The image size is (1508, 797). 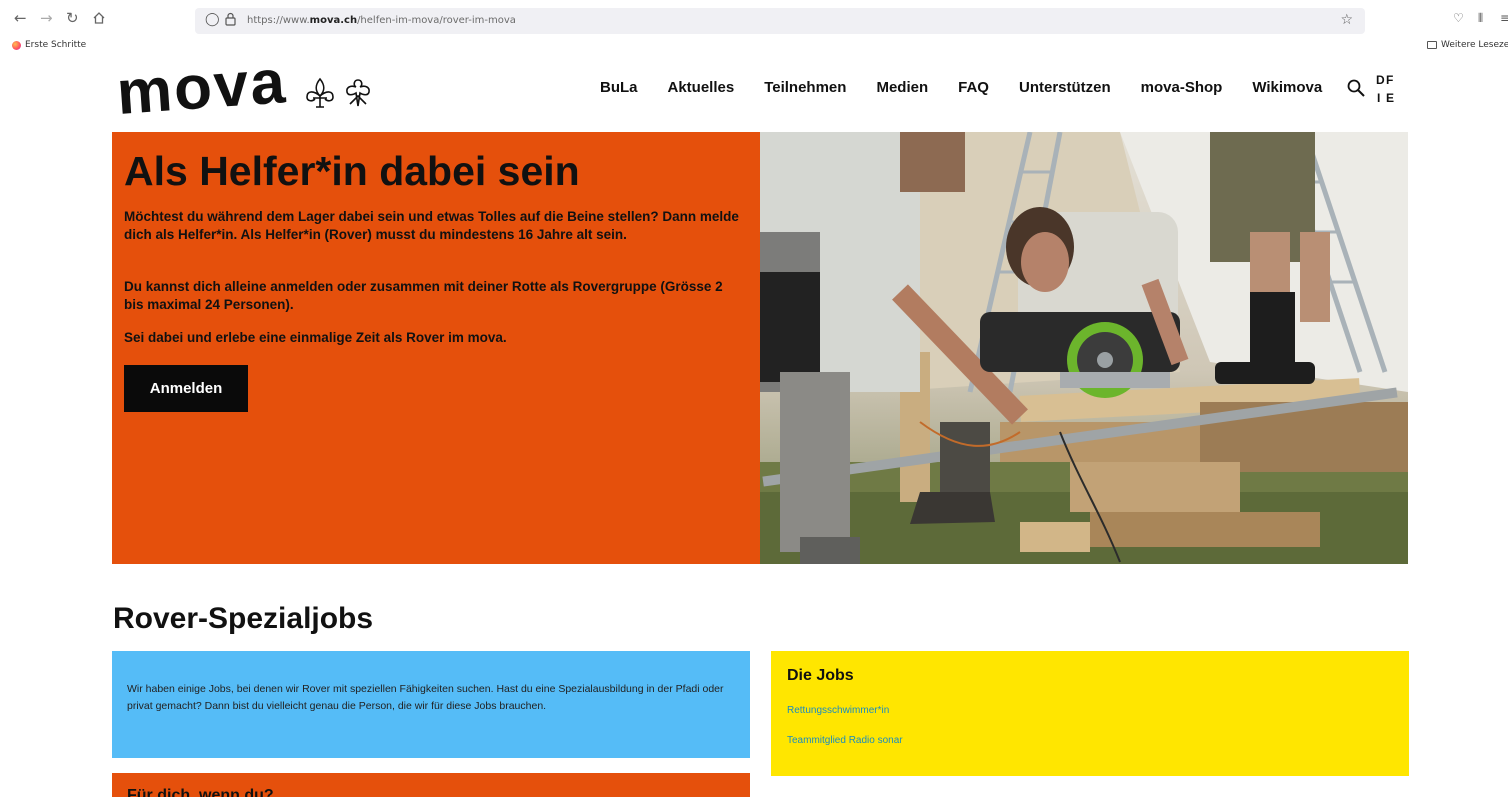 What do you see at coordinates (333, 20) in the screenshot?
I see `url-domain: mova.ch` at bounding box center [333, 20].